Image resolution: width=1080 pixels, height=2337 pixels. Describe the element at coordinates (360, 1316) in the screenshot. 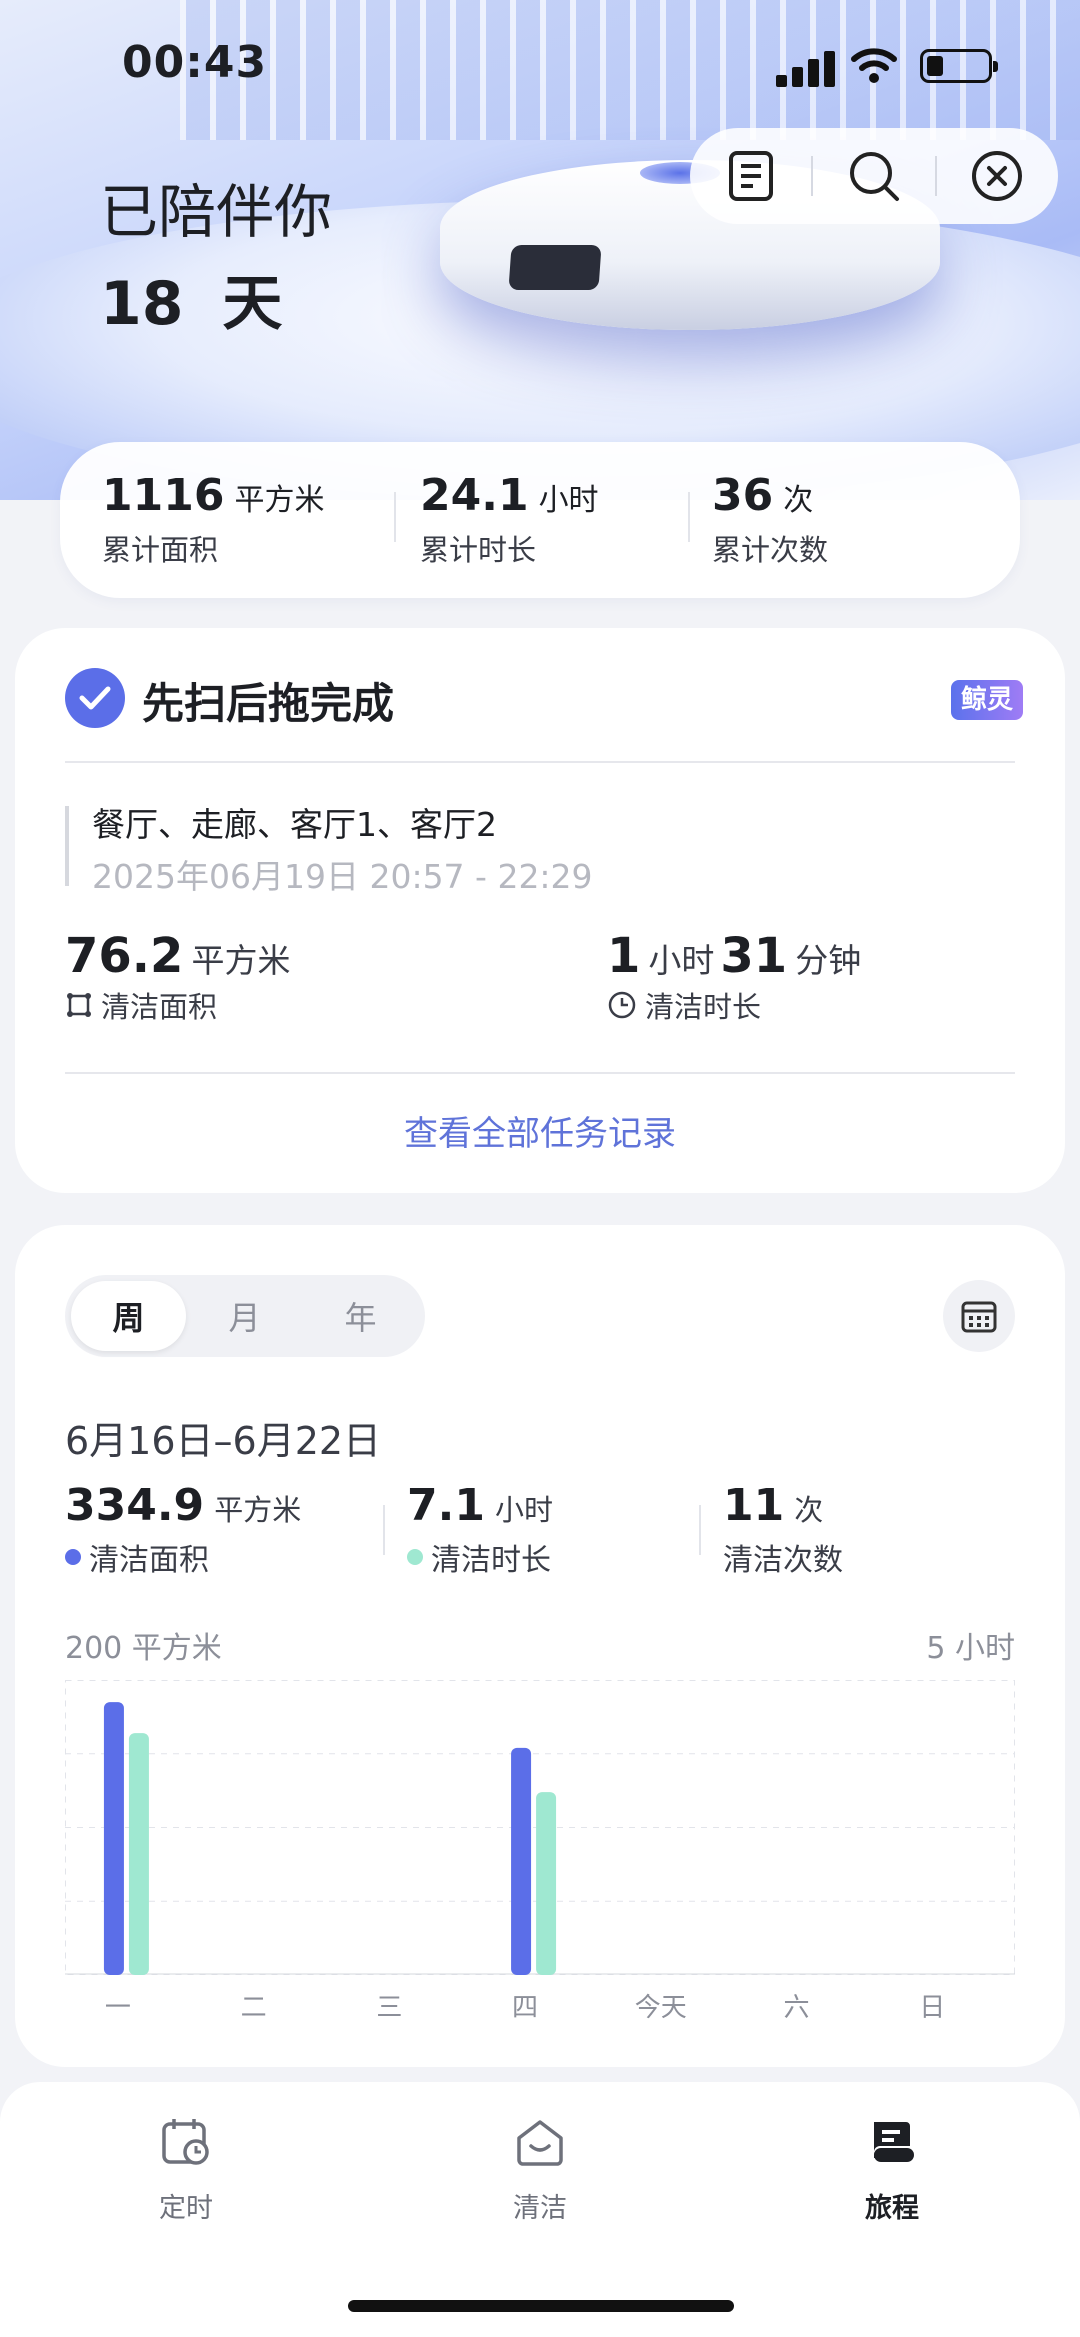

I see `tab-year: 年` at that location.